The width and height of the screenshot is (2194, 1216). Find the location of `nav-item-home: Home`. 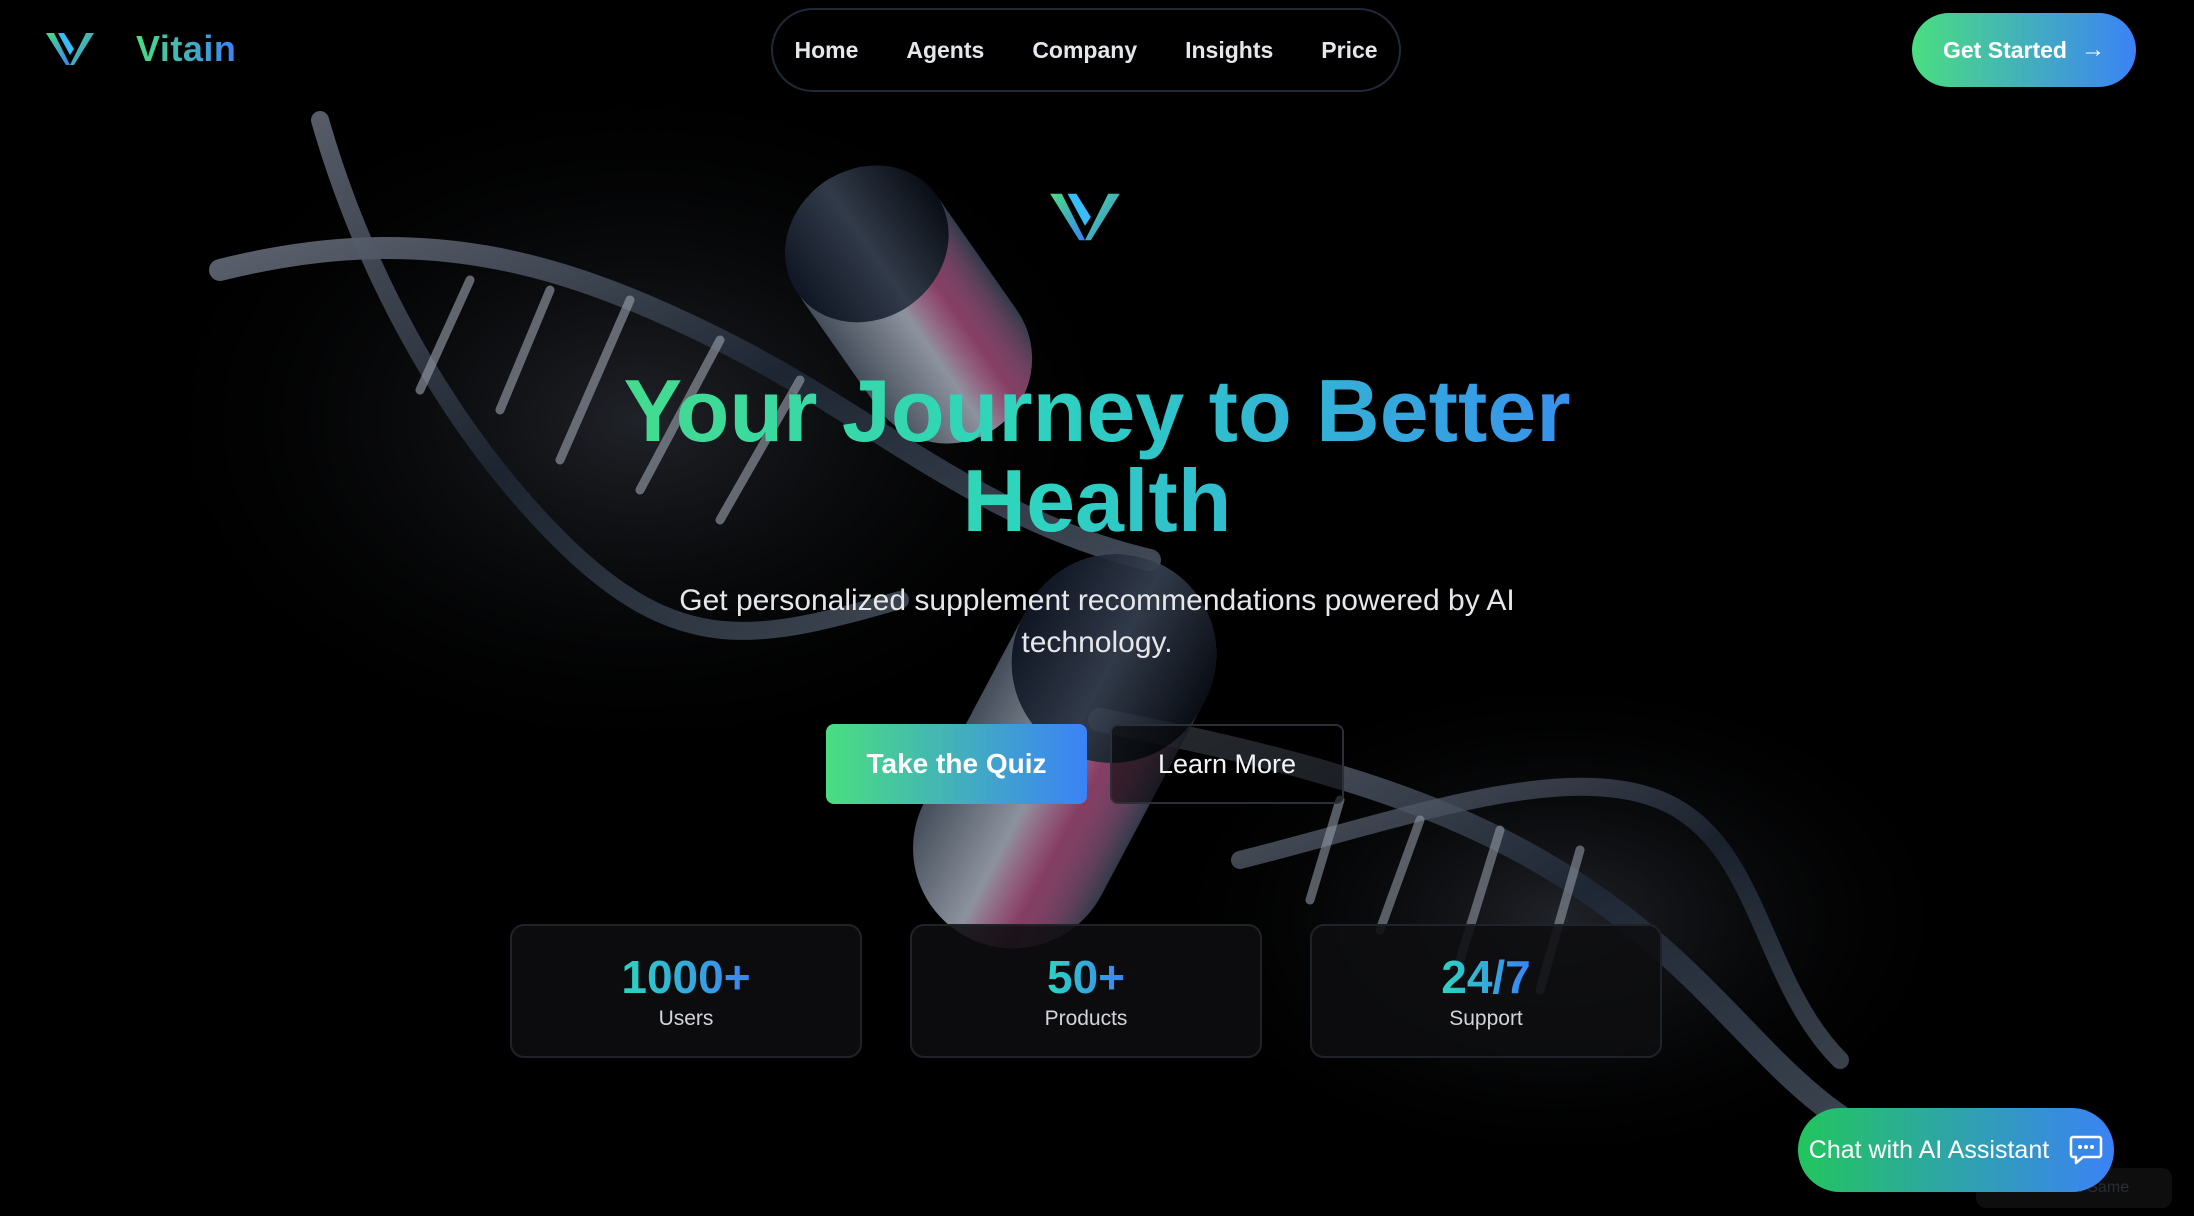

nav-item-home: Home is located at coordinates (826, 50).